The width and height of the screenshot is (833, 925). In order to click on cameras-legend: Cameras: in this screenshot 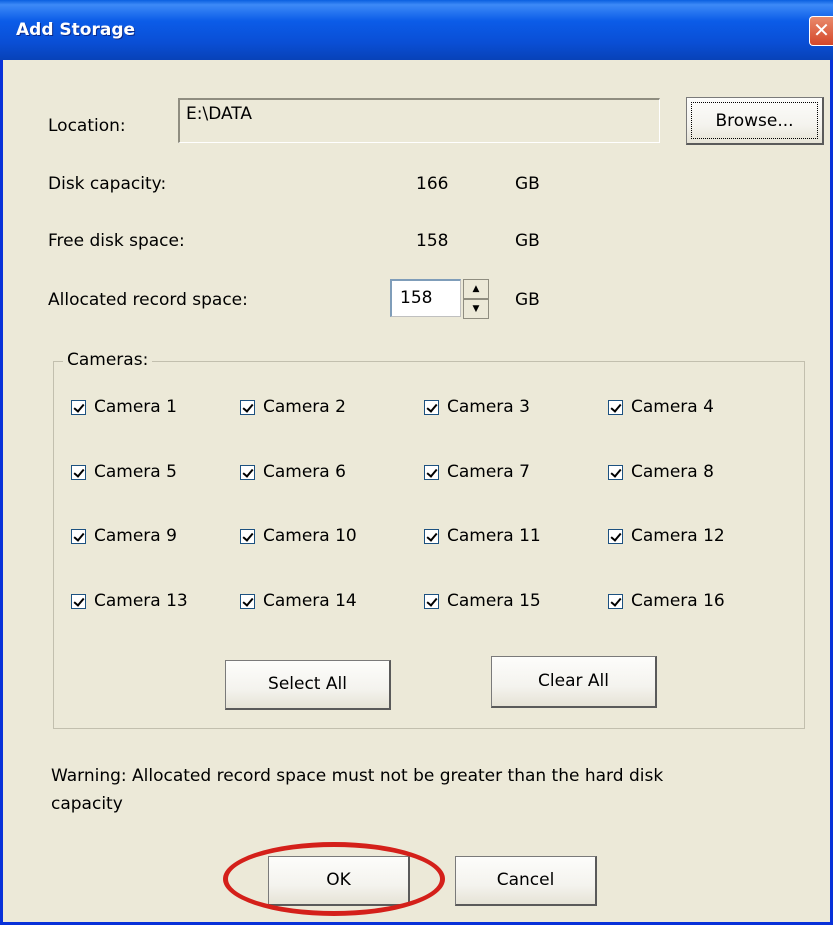, I will do `click(108, 360)`.